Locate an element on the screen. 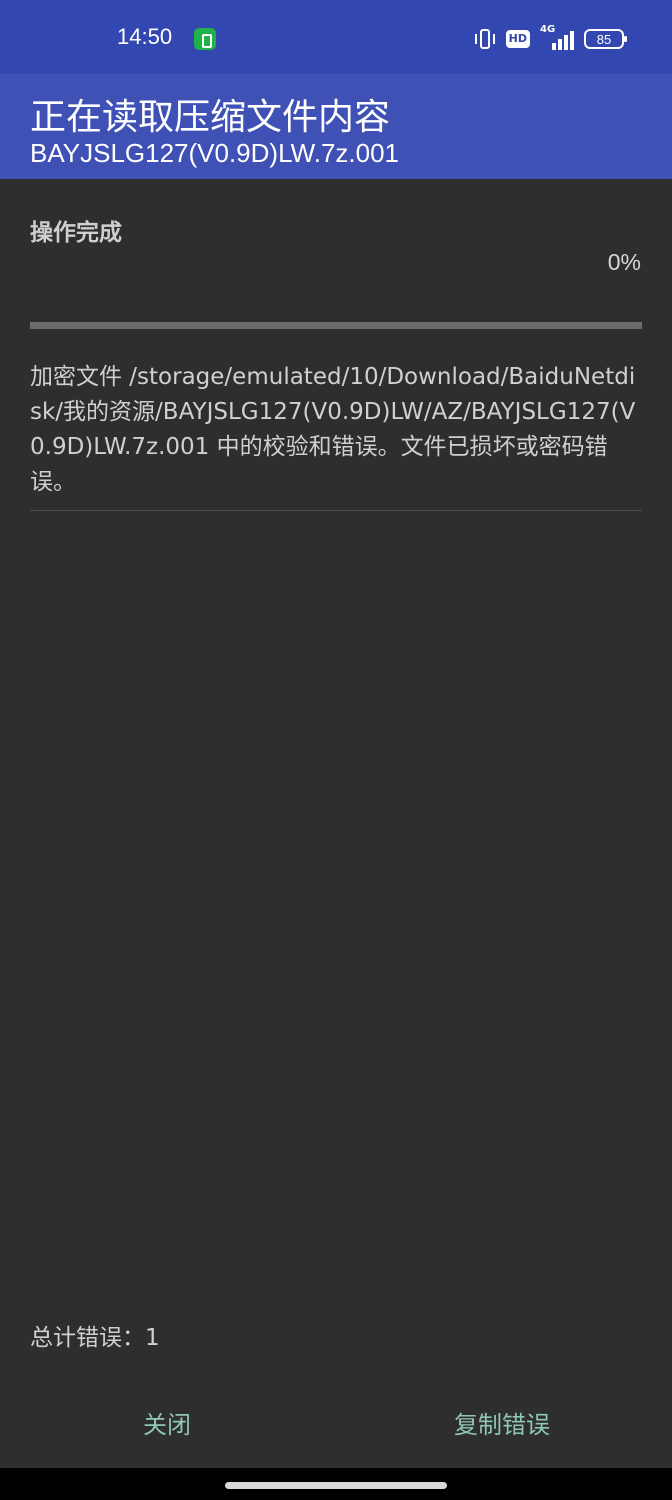  dialog-title-bar: 正在读取压缩文件内容 BAYJSLG127(V0.9D)LW.7z.001 is located at coordinates (336, 126).